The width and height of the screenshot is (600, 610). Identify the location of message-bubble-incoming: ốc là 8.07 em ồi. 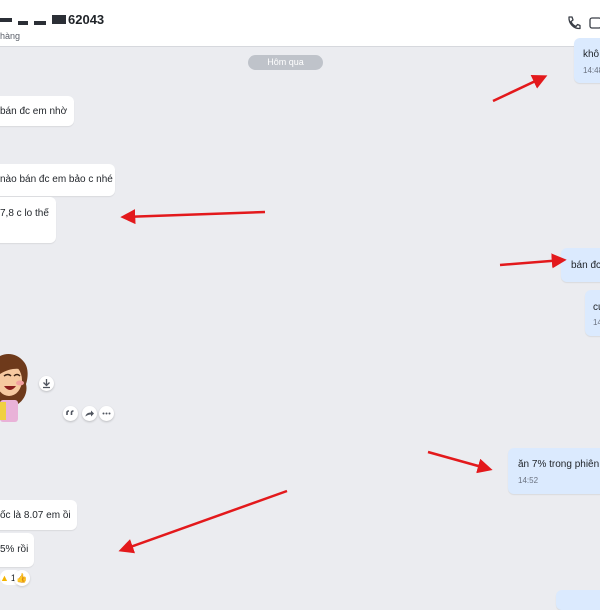
(38, 515).